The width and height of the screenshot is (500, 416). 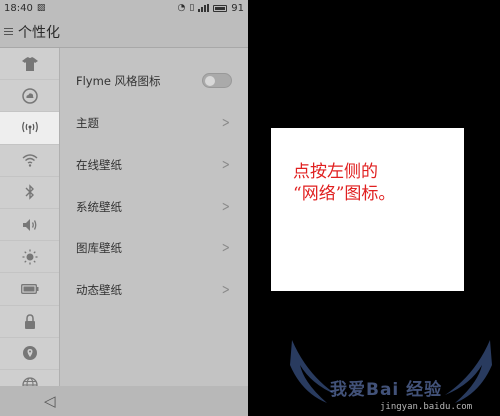 I want to click on sidebar-item-sound, so click(x=29, y=225).